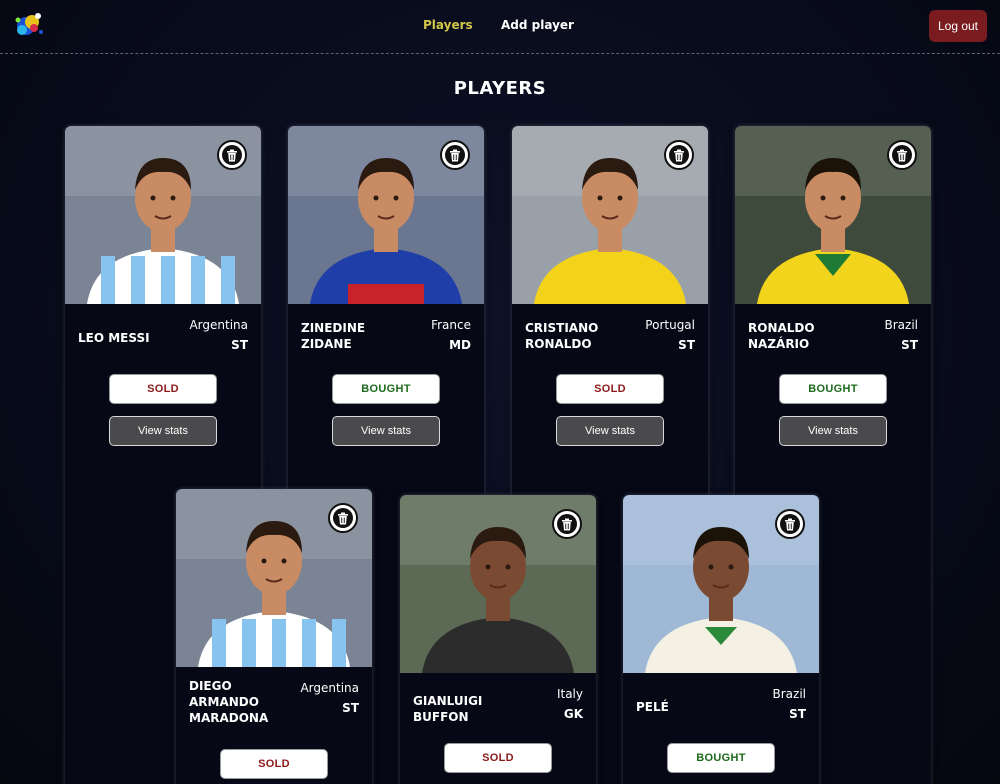 This screenshot has height=784, width=1000. What do you see at coordinates (451, 325) in the screenshot?
I see `player-country: France` at bounding box center [451, 325].